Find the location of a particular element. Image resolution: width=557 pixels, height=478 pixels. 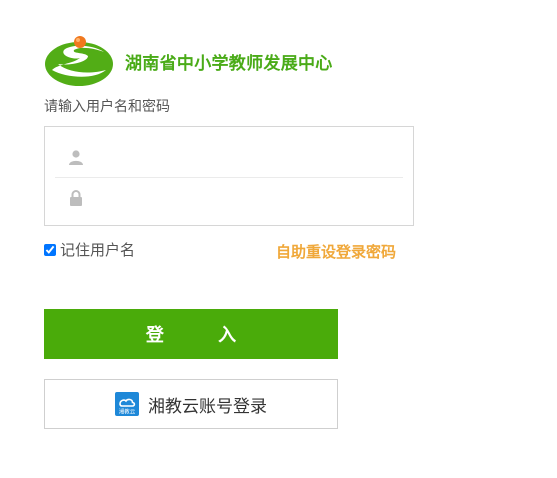

remember-label: 记住用户名 is located at coordinates (98, 250).